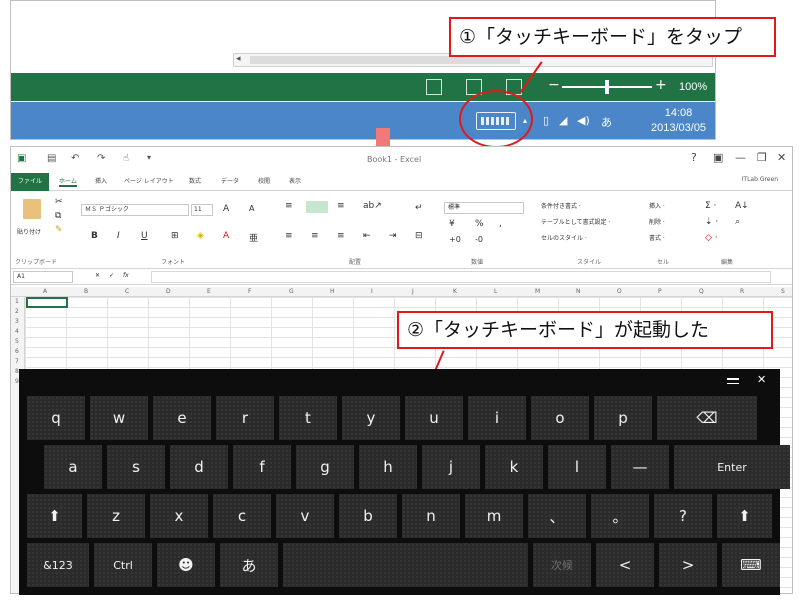 This screenshot has height=600, width=800. What do you see at coordinates (372, 206) in the screenshot?
I see `orientation-icon: ab↗` at bounding box center [372, 206].